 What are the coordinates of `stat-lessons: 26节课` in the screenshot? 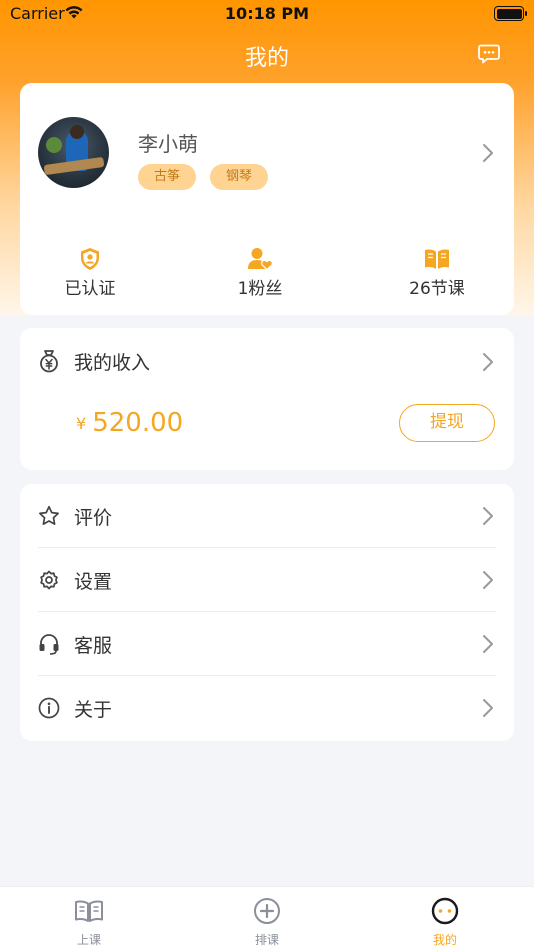 It's located at (437, 273).